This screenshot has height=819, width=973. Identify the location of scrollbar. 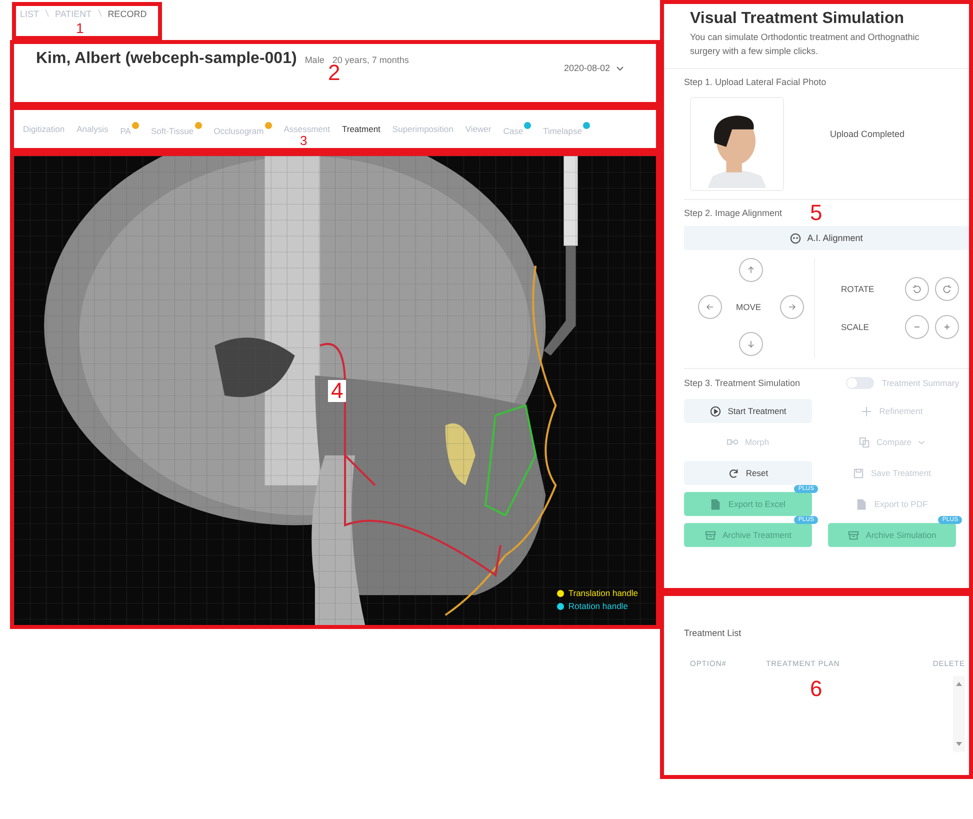
(959, 714).